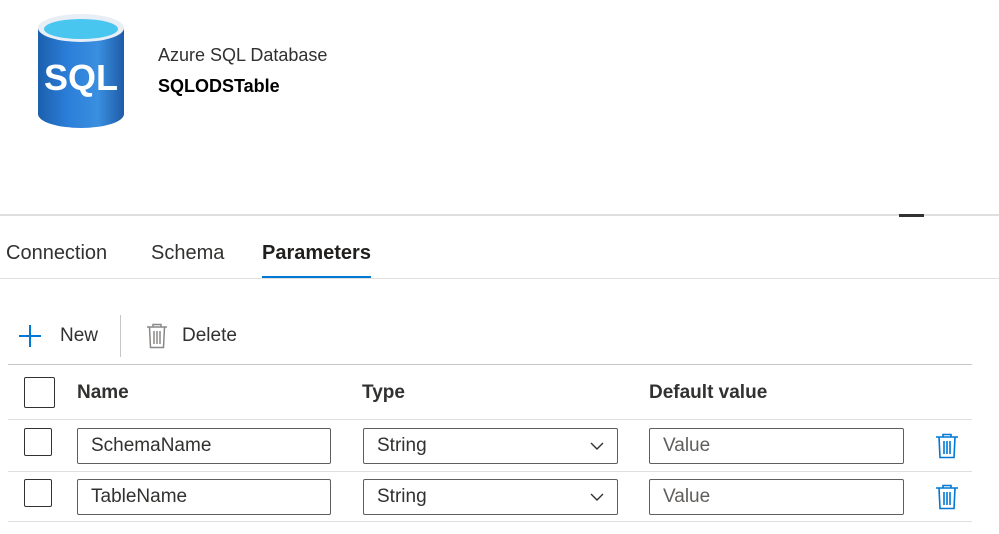  Describe the element at coordinates (499, 278) in the screenshot. I see `tabs-divider` at that location.